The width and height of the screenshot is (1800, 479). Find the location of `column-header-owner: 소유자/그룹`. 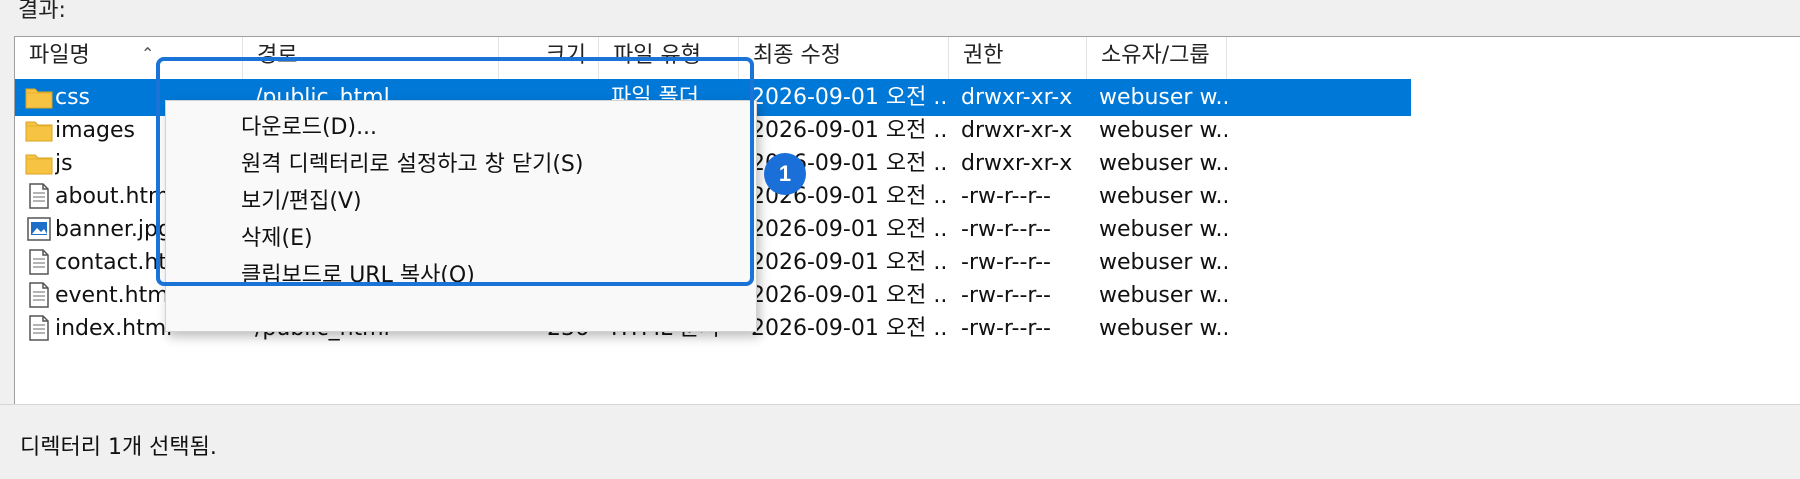

column-header-owner: 소유자/그룹 is located at coordinates (1157, 58).